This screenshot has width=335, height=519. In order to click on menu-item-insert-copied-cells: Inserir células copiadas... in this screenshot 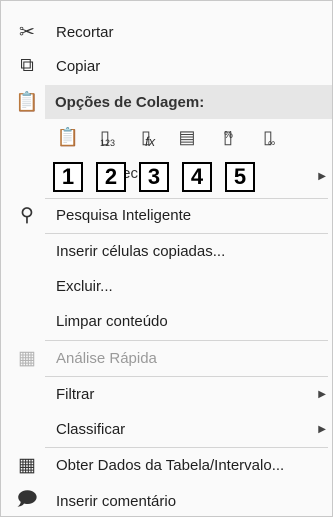, I will do `click(166, 251)`.